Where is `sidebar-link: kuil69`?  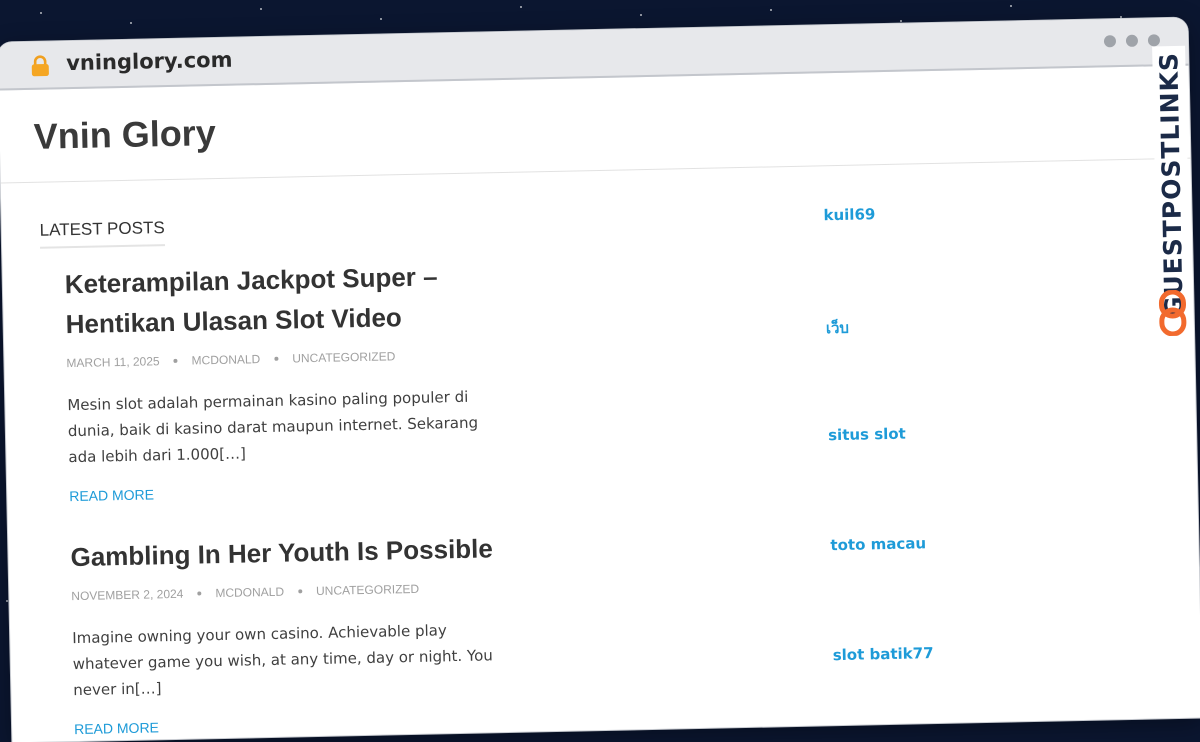 sidebar-link: kuil69 is located at coordinates (954, 258).